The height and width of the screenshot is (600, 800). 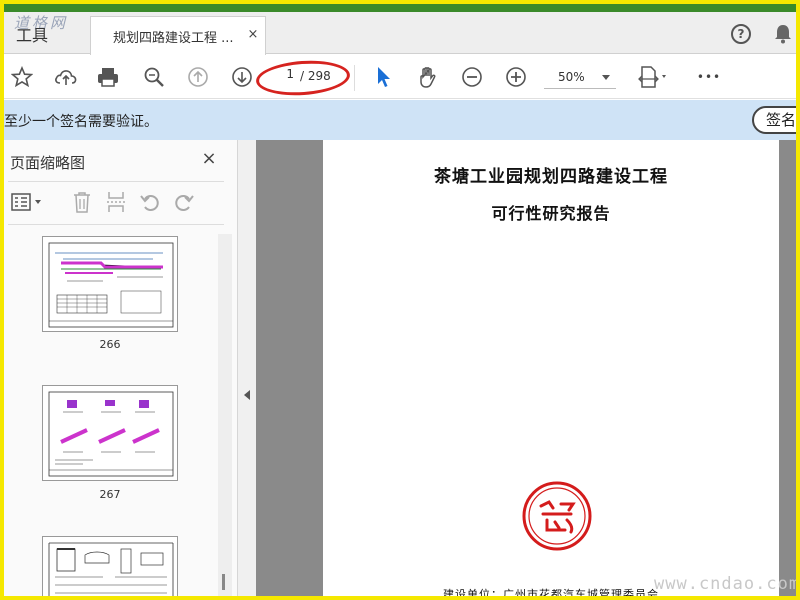 What do you see at coordinates (428, 77) in the screenshot?
I see `hand-tool-icon` at bounding box center [428, 77].